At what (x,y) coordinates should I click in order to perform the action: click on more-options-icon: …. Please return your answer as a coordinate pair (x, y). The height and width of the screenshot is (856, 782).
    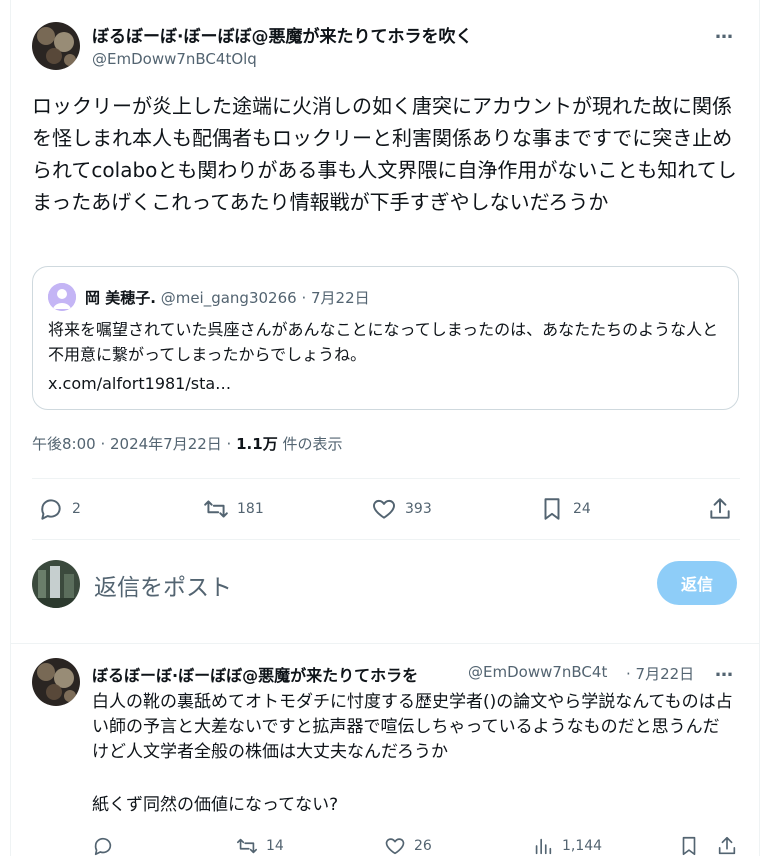
    Looking at the image, I should click on (724, 32).